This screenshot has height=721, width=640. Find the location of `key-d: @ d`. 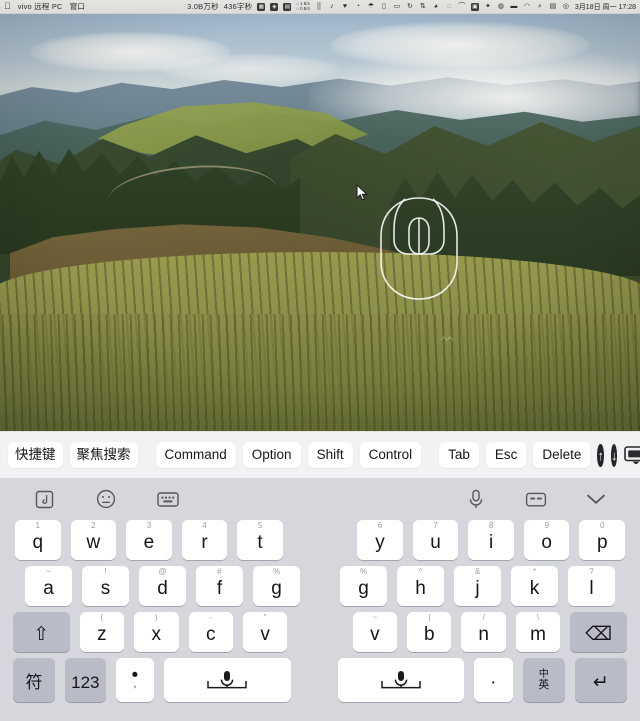

key-d: @ d is located at coordinates (162, 586).